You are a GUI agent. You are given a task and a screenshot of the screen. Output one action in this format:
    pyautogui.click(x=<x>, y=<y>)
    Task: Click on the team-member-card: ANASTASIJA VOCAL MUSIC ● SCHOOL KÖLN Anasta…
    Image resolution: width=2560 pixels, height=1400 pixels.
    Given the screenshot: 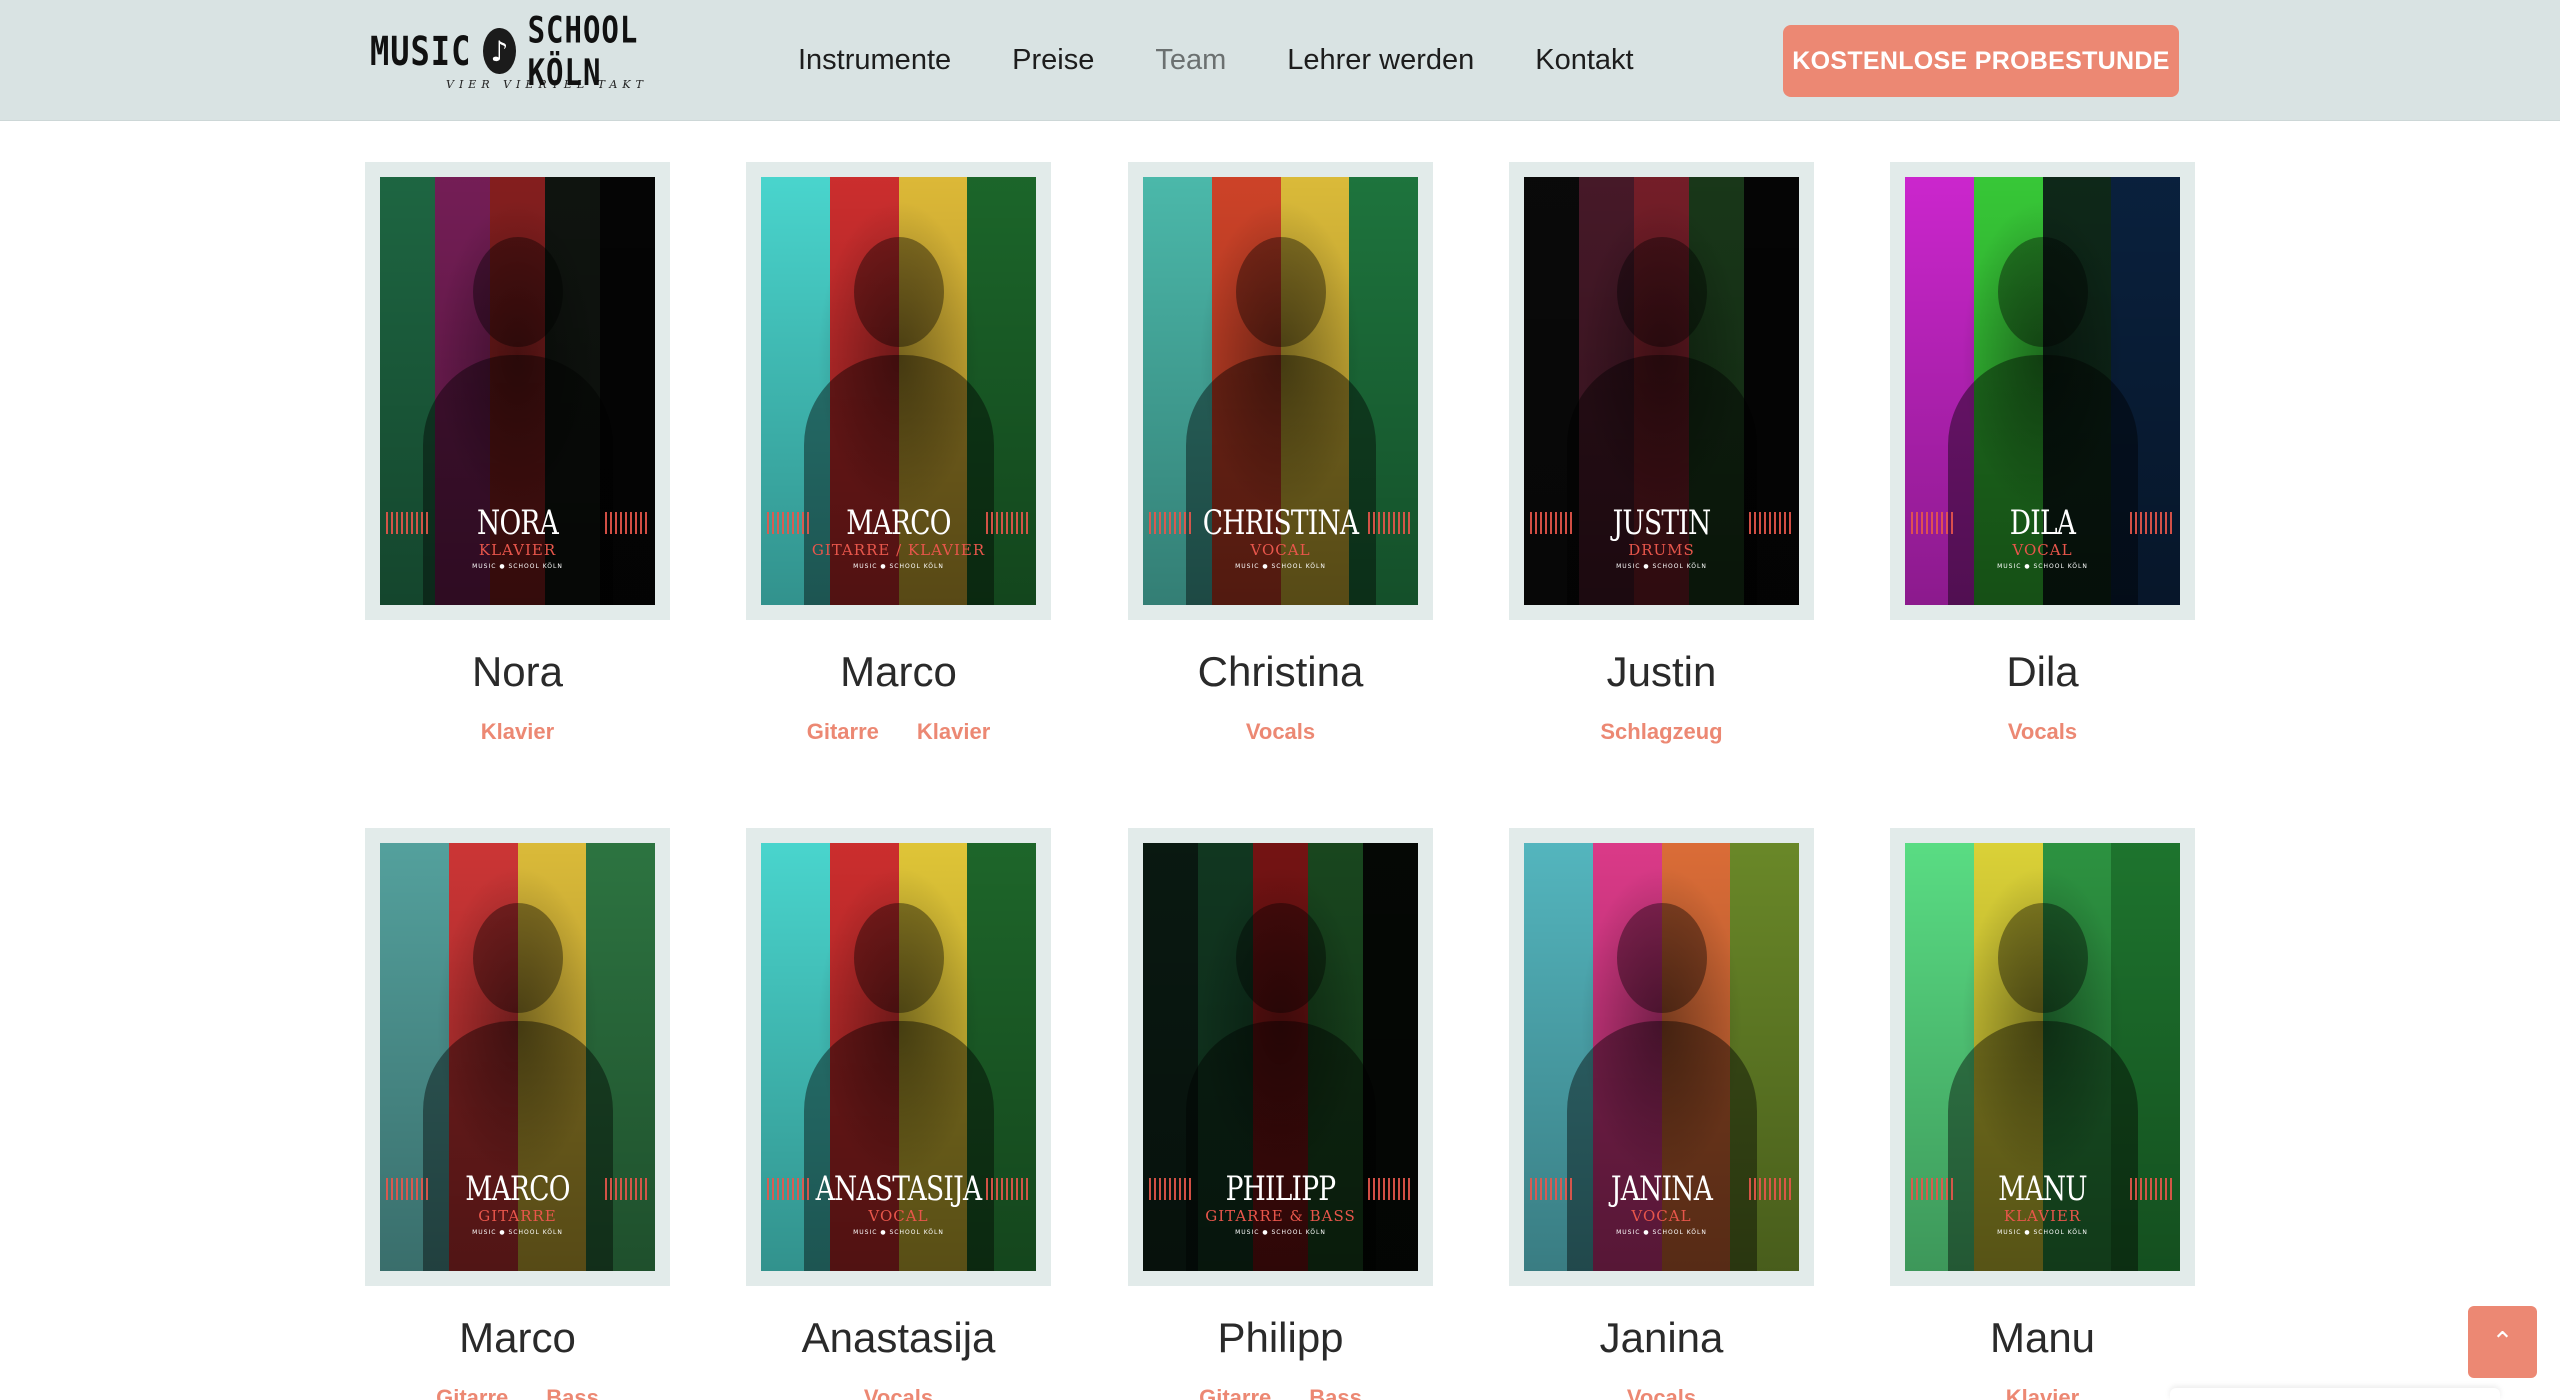 What is the action you would take?
    pyautogui.click(x=898, y=1114)
    